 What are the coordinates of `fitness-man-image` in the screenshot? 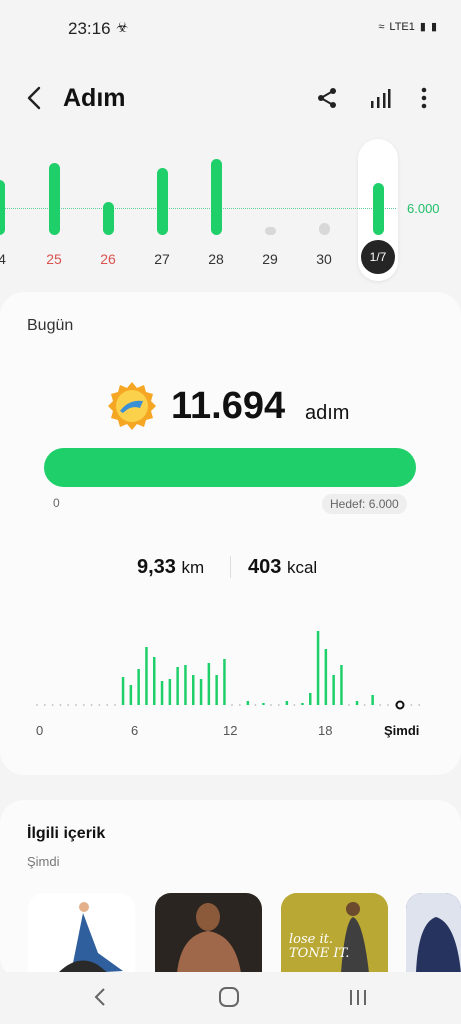 It's located at (209, 938).